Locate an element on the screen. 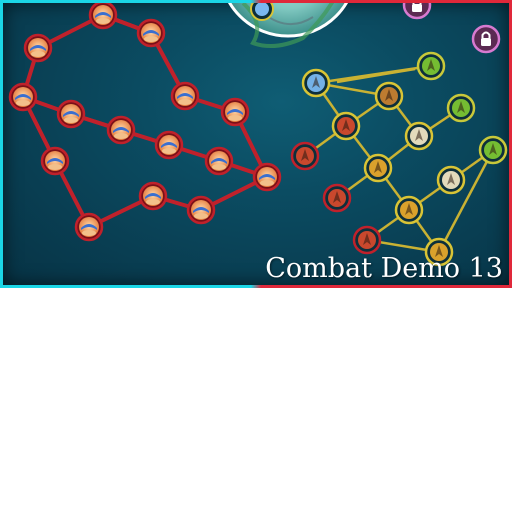  shaman-icon is located at coordinates (389, 96).